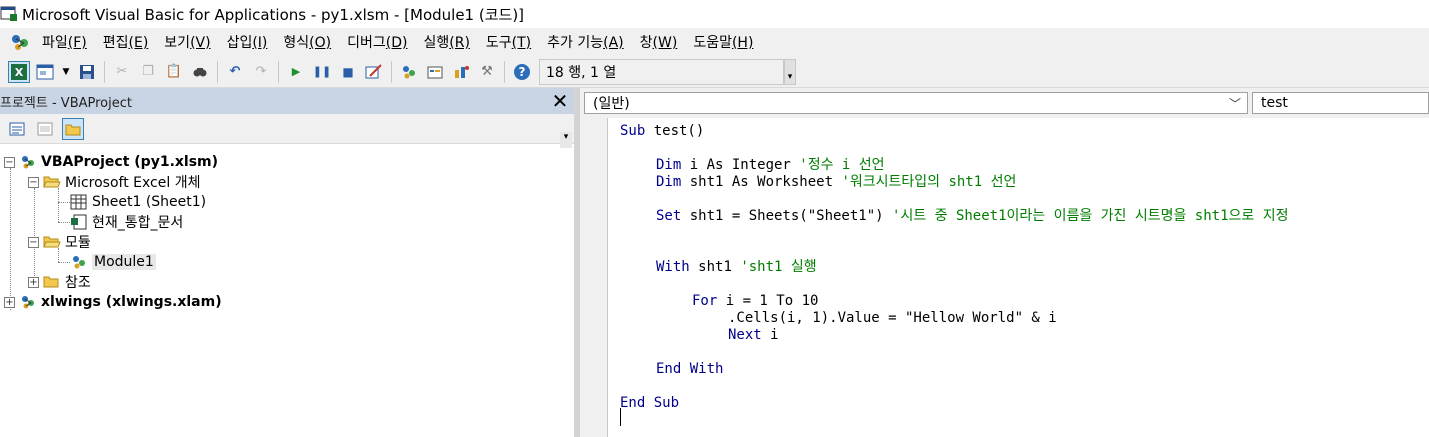 The width and height of the screenshot is (1429, 437). What do you see at coordinates (322, 72) in the screenshot?
I see `break-icon: ❚❚` at bounding box center [322, 72].